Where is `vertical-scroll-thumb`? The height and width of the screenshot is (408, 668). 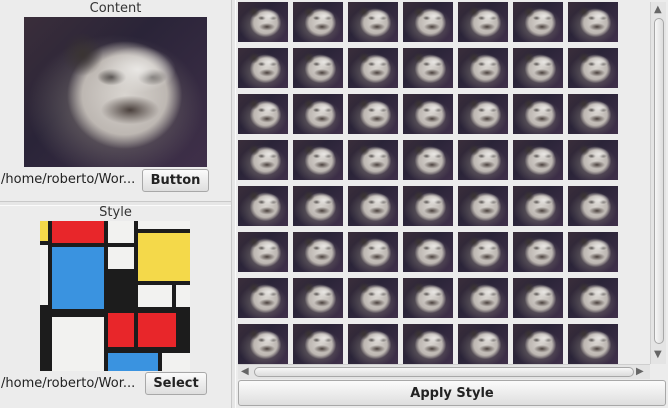 vertical-scroll-thumb is located at coordinates (659, 181).